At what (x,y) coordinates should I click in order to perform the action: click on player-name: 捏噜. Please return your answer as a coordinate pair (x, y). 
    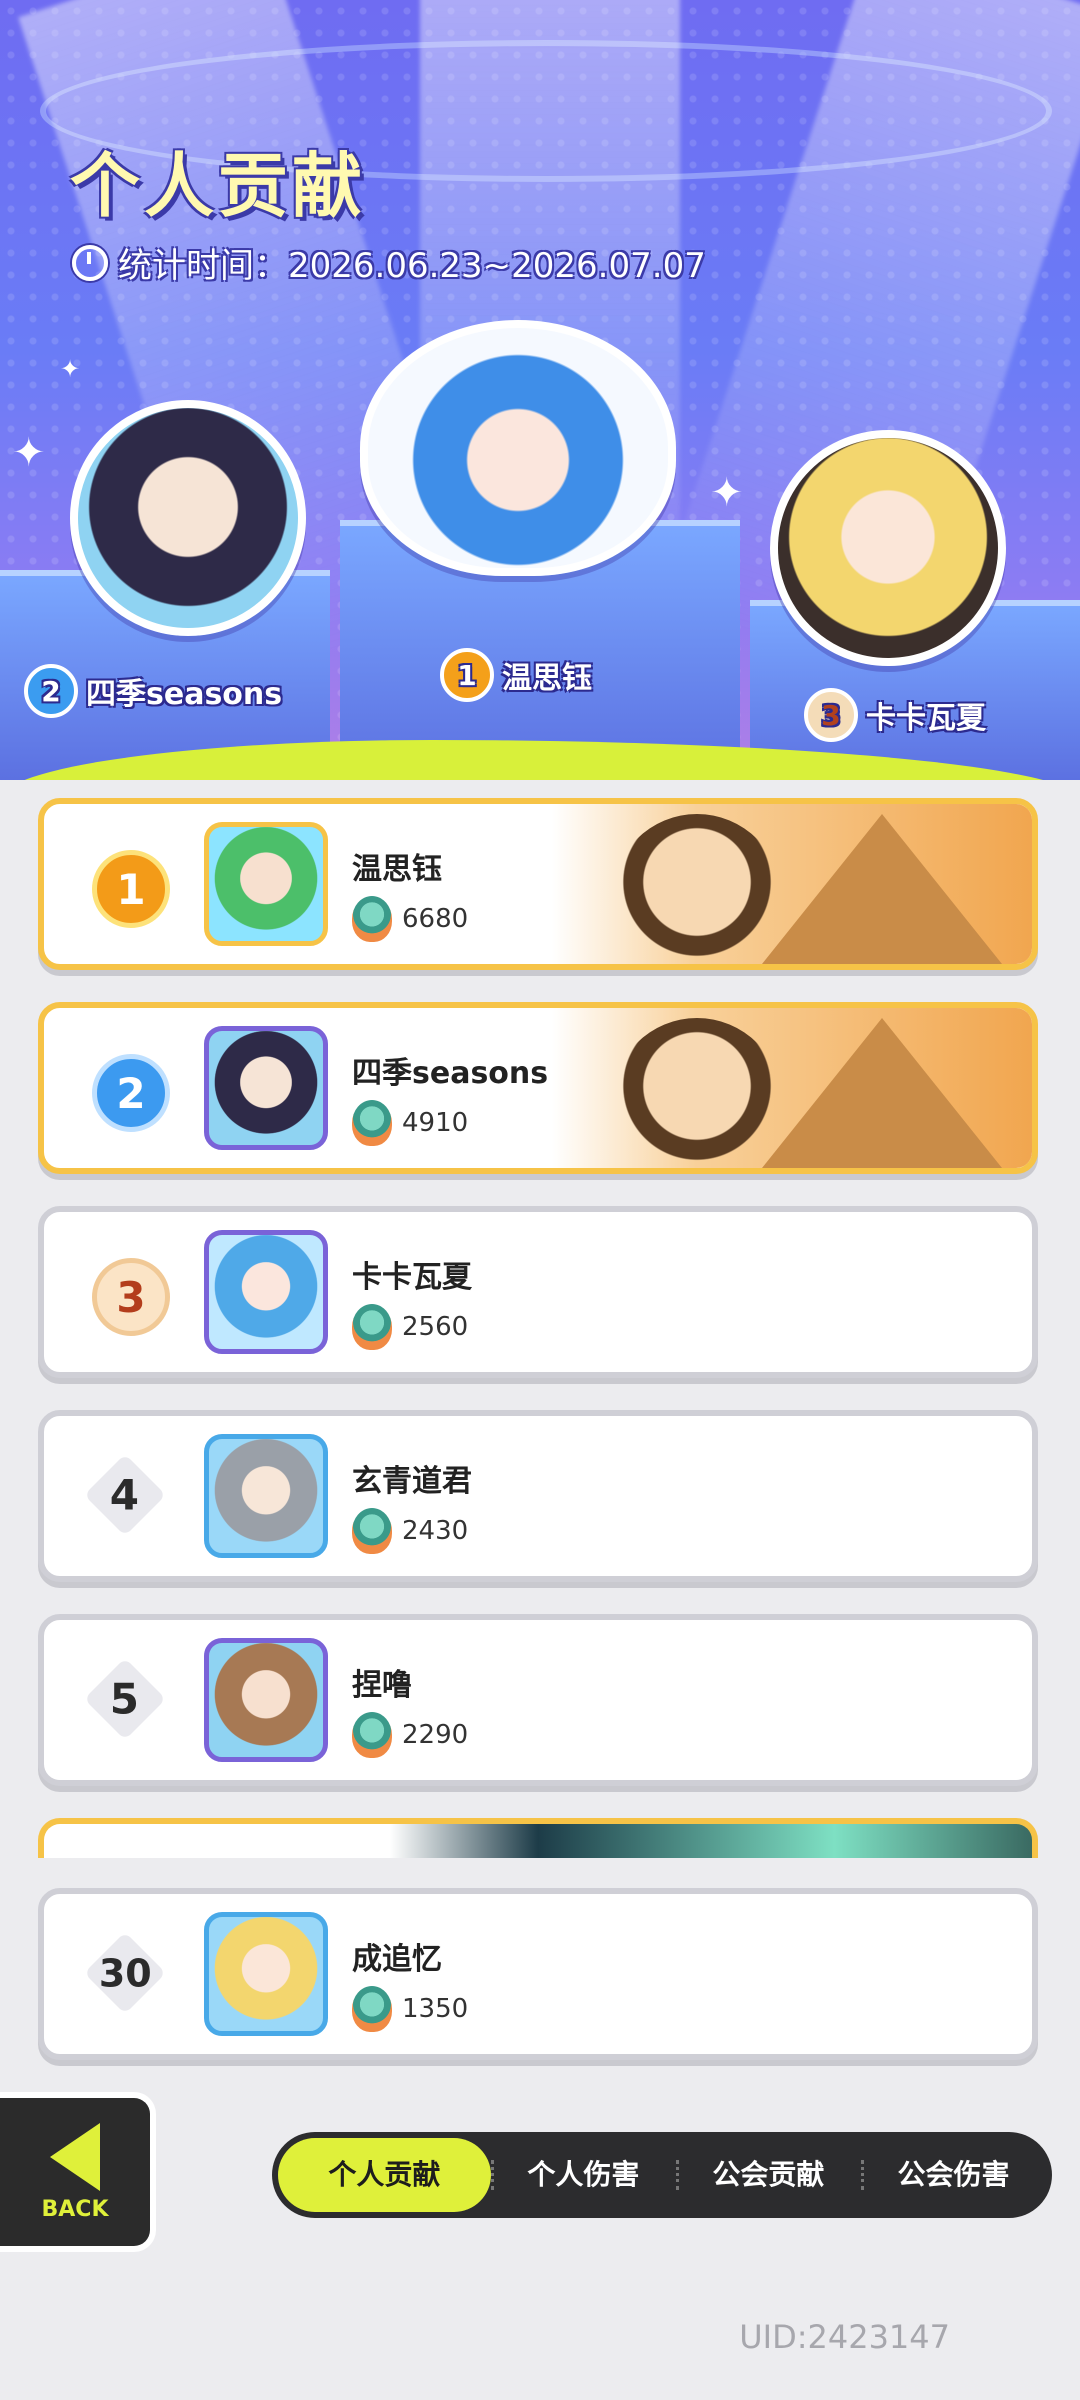
    Looking at the image, I should click on (382, 1685).